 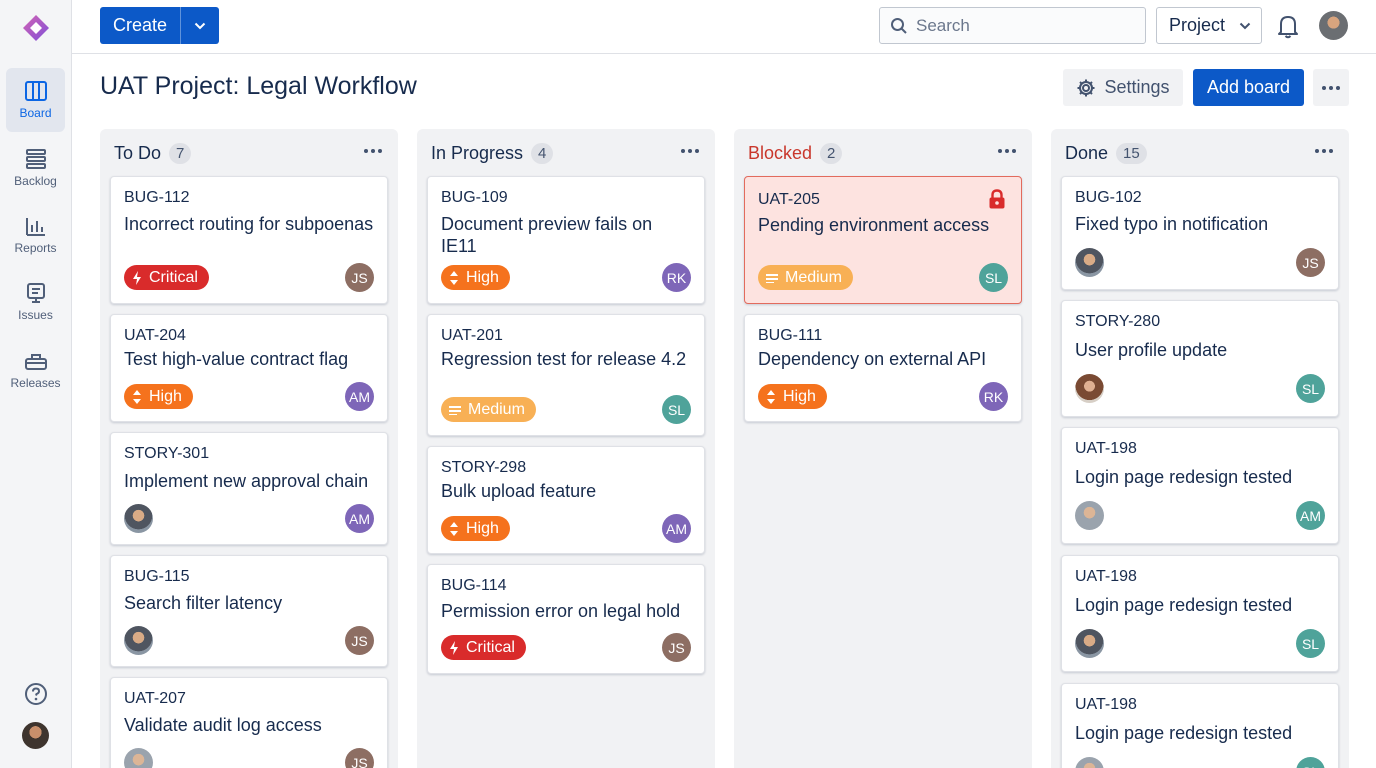 I want to click on column-title: In Progress, so click(x=477, y=152).